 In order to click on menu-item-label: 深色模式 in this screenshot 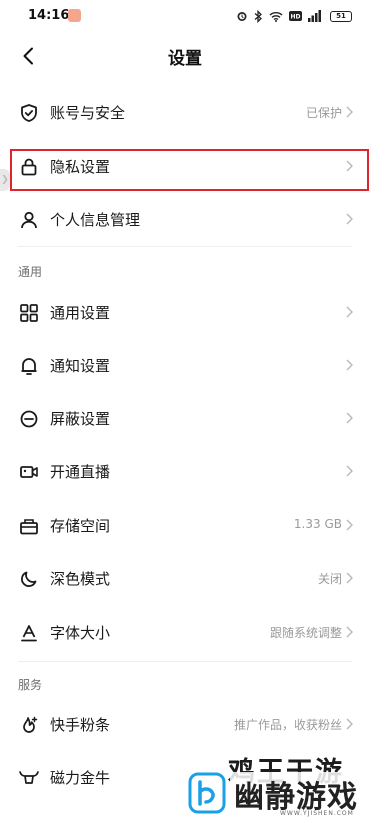, I will do `click(80, 579)`.